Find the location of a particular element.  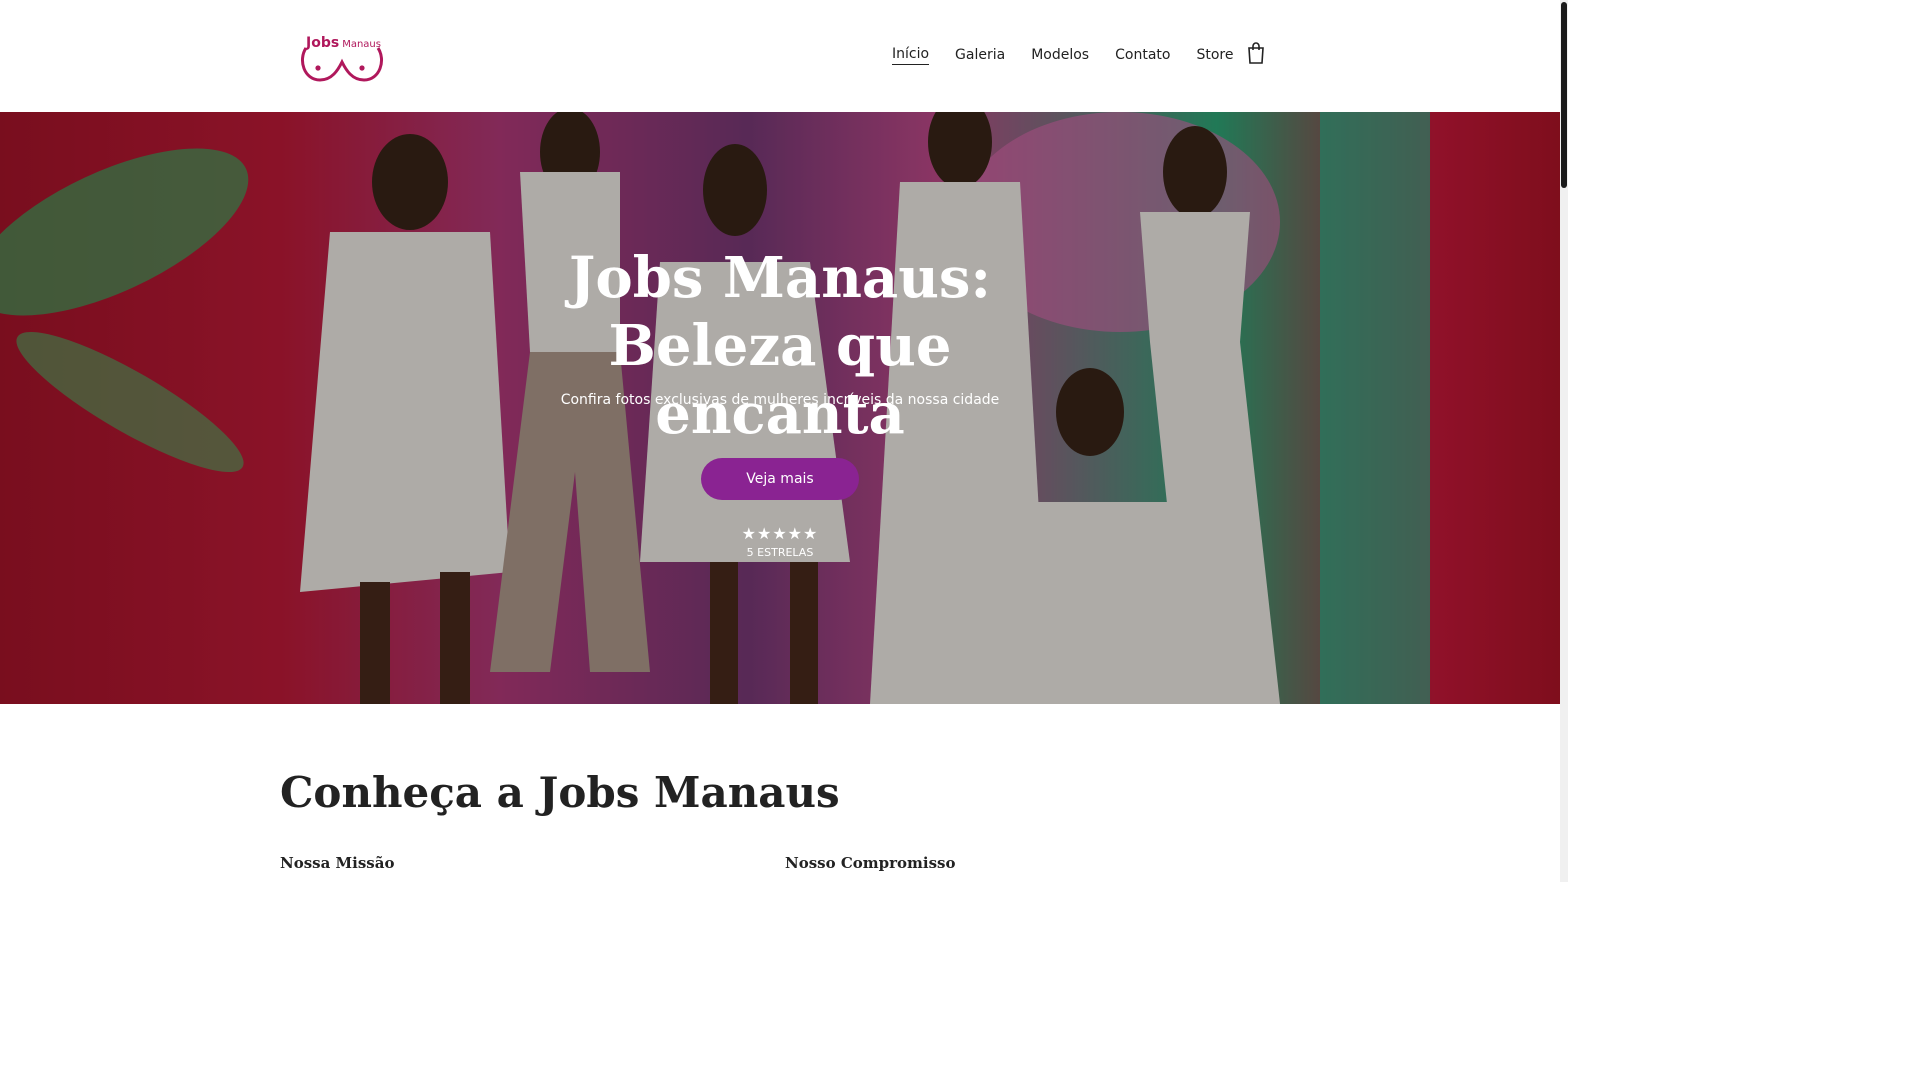

nav-item-store: Store is located at coordinates (1214, 56).